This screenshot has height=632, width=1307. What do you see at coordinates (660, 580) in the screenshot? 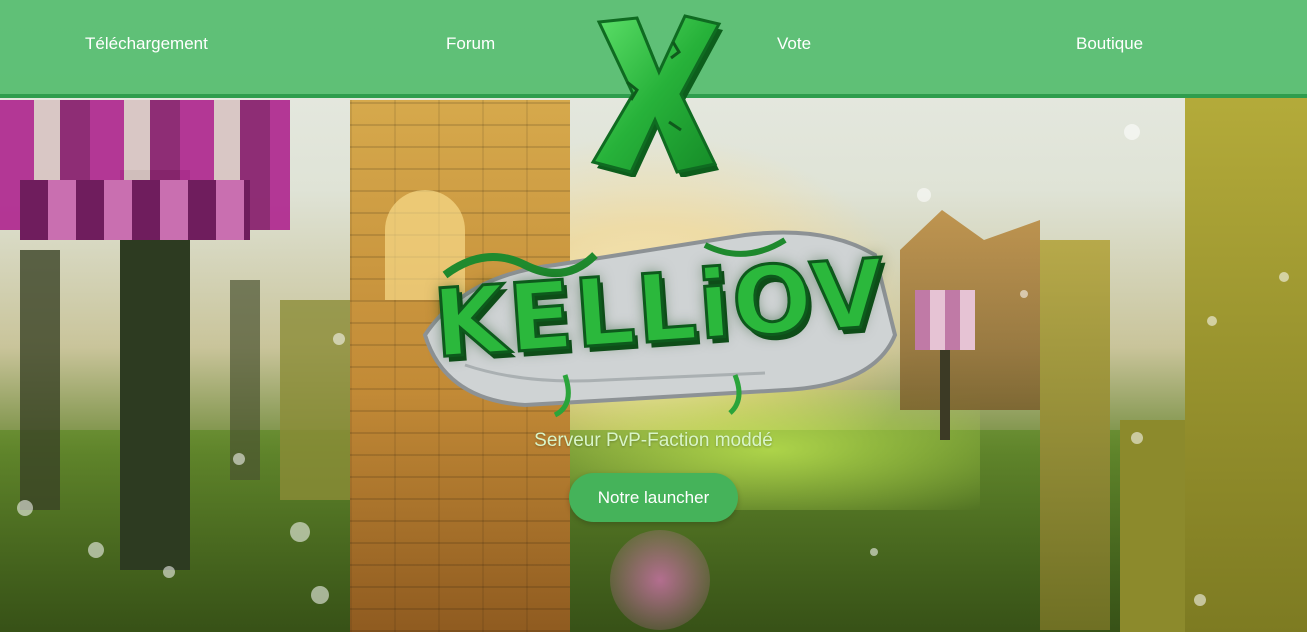
I see `lens-flare` at bounding box center [660, 580].